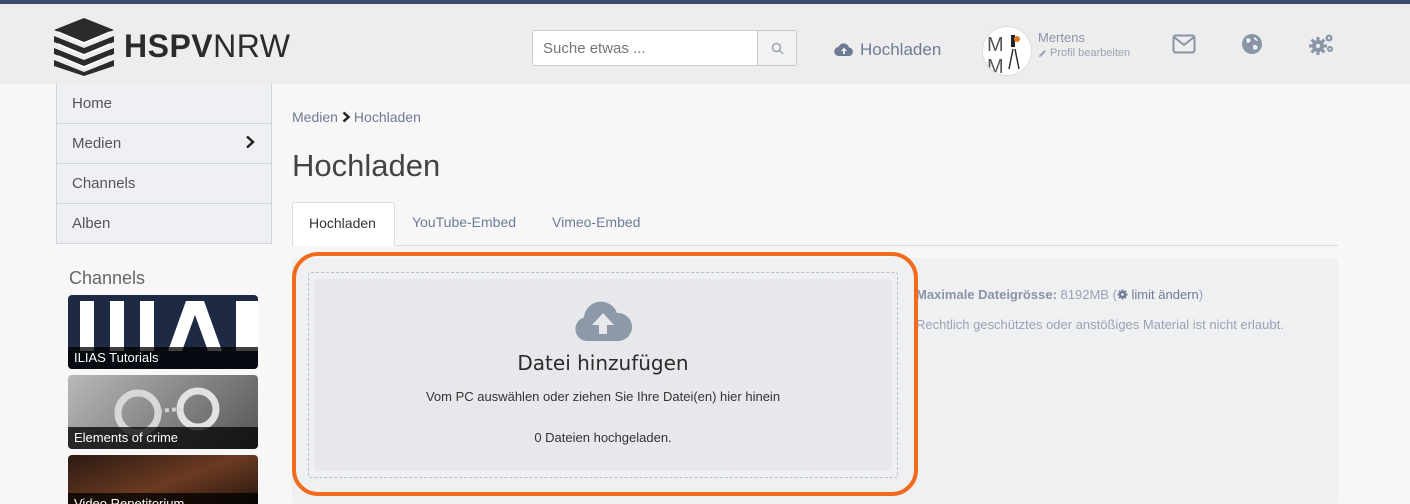  I want to click on max-filesize-value: 8192MB, so click(1084, 294).